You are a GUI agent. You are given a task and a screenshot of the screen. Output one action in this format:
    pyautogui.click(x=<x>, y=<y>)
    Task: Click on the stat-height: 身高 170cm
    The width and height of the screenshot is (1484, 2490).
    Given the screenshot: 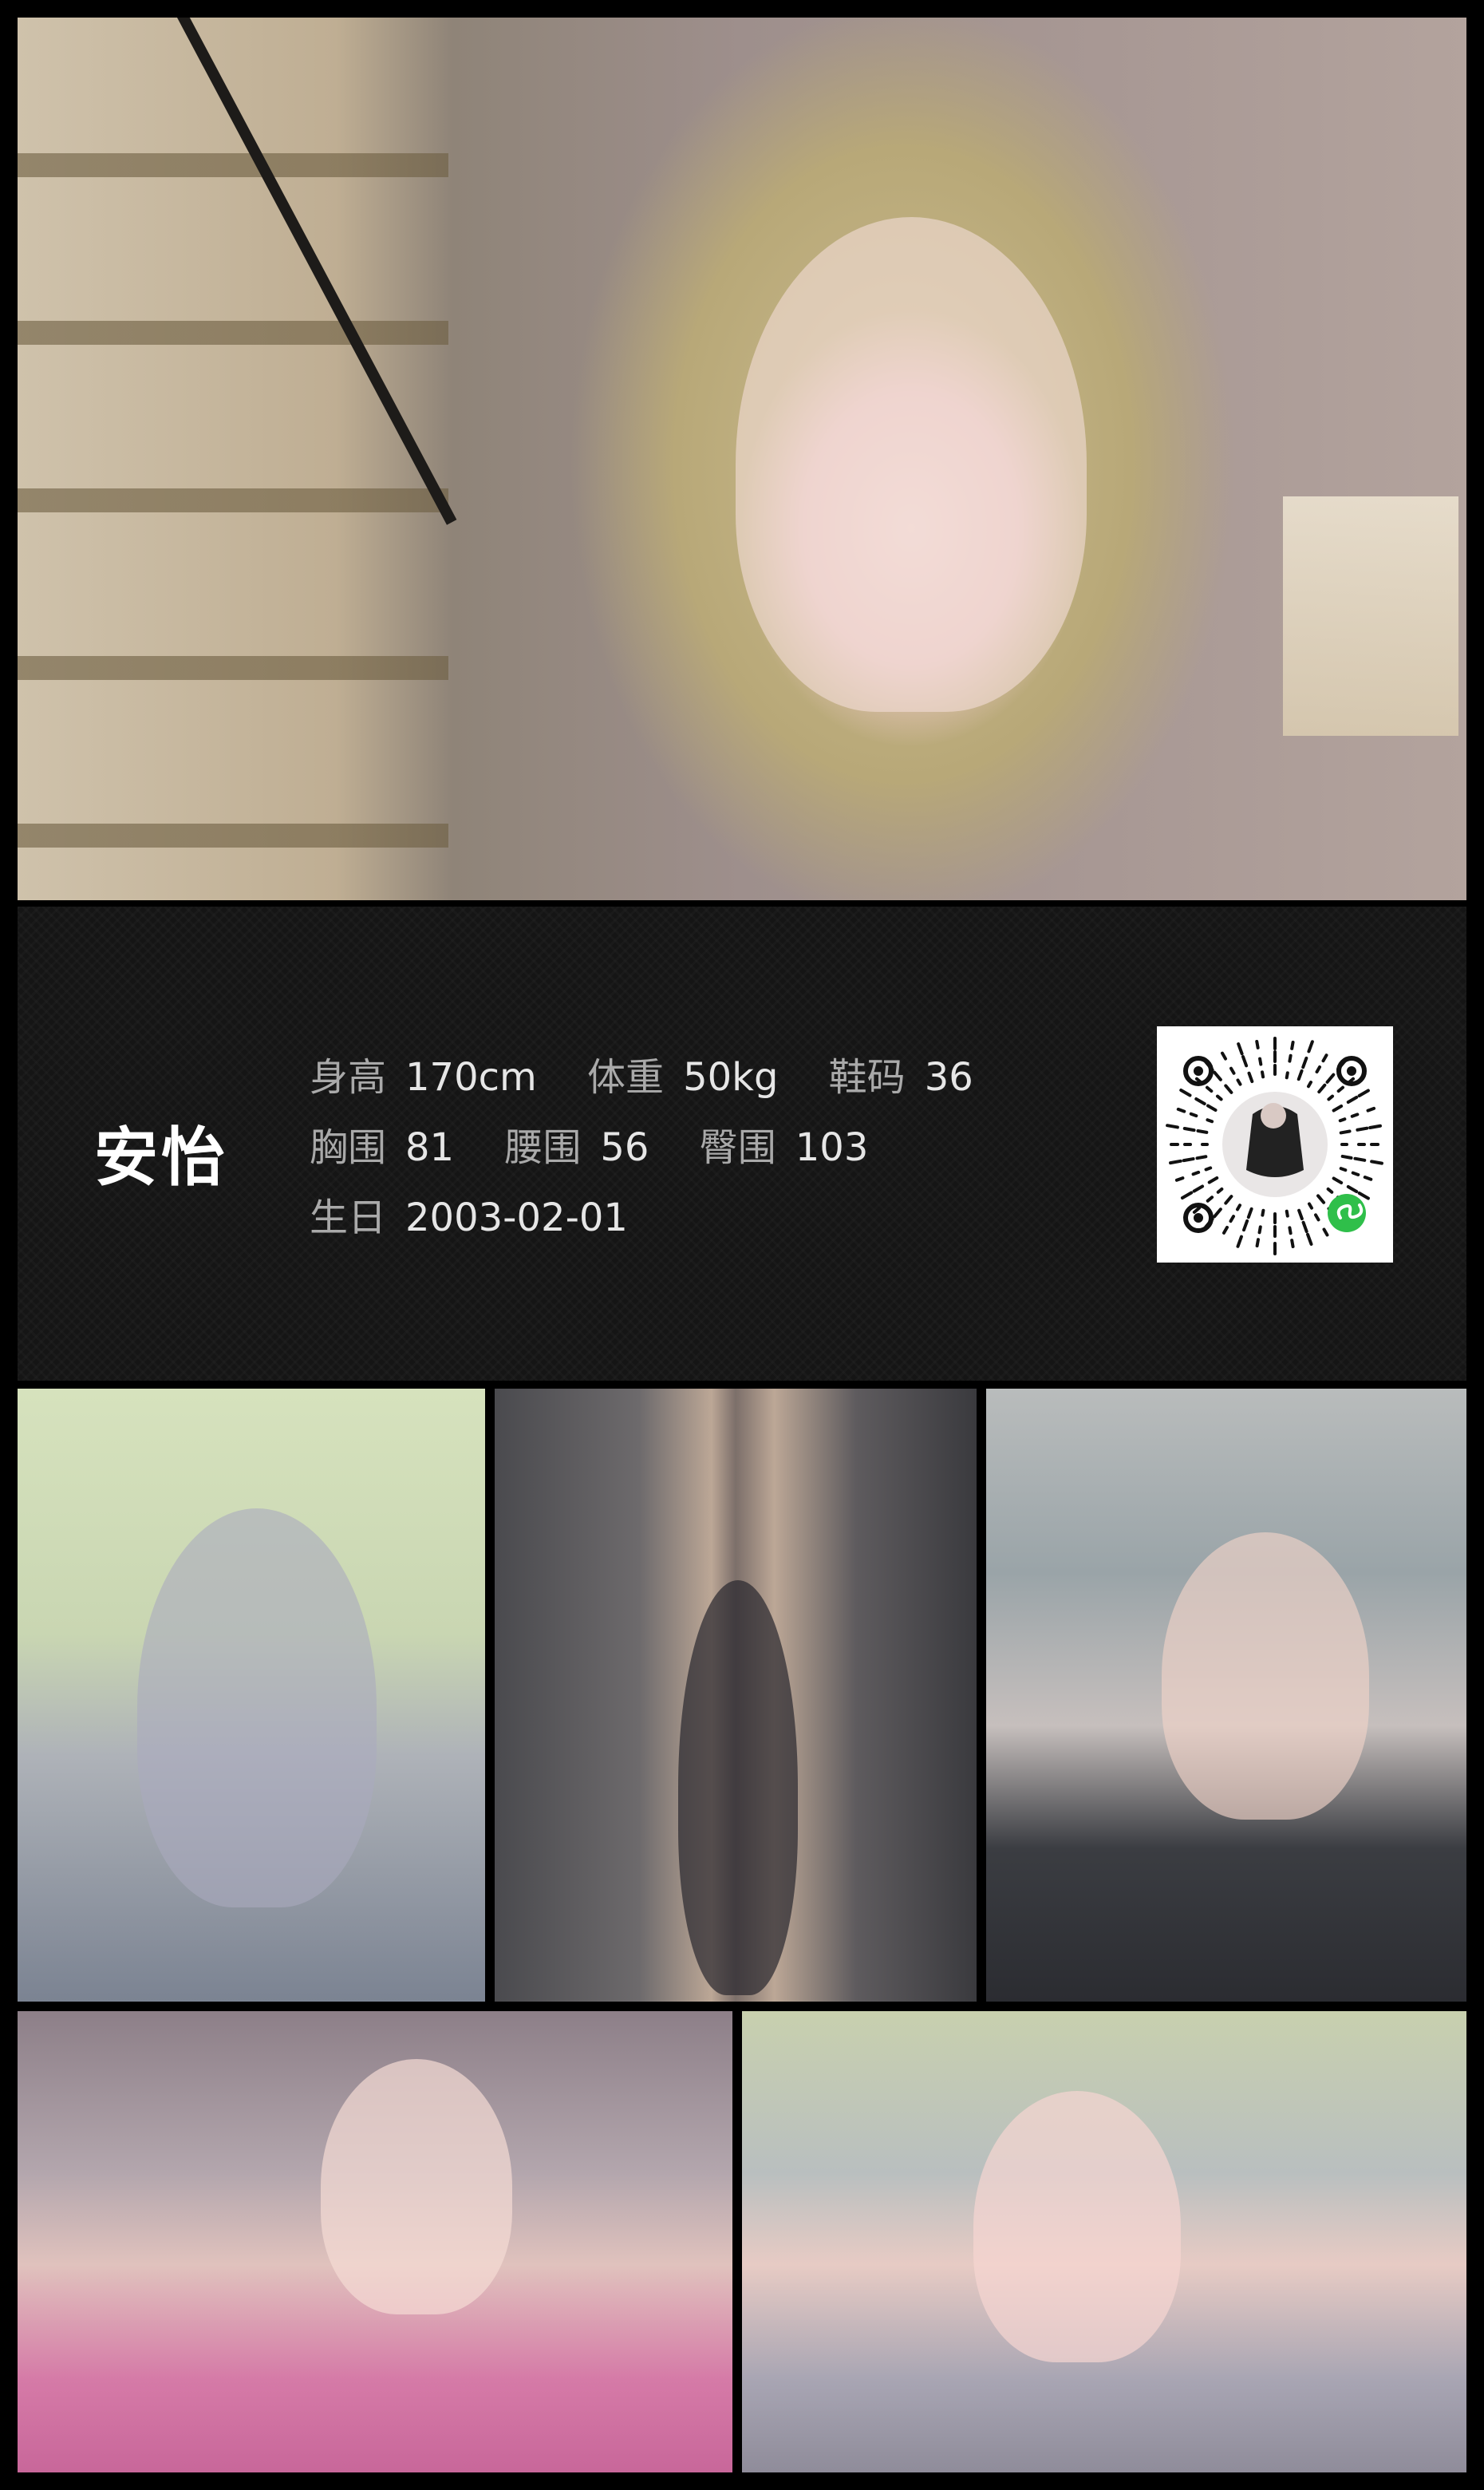 What is the action you would take?
    pyautogui.click(x=423, y=1073)
    